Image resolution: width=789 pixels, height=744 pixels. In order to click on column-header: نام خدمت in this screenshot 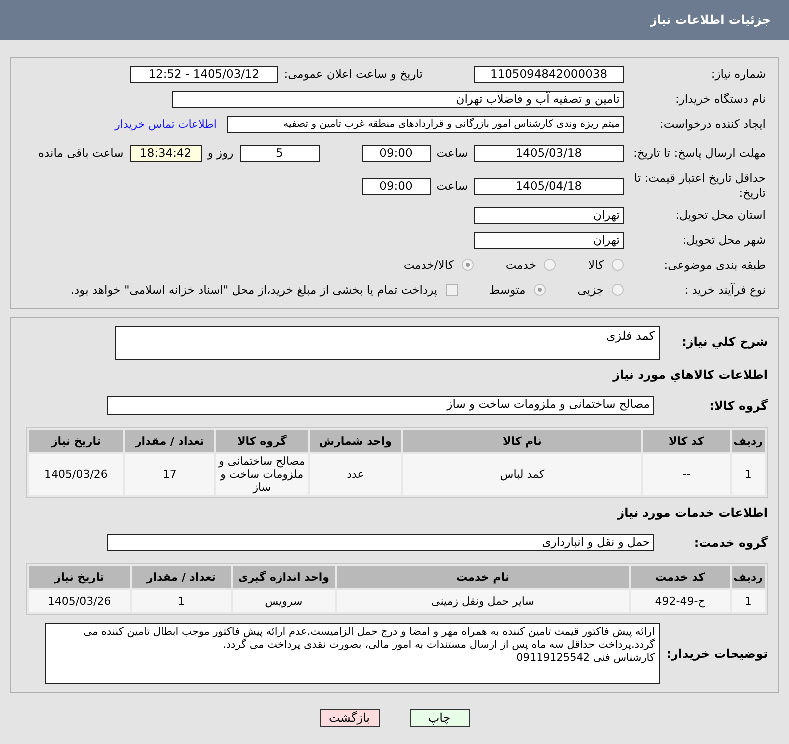, I will do `click(483, 577)`.